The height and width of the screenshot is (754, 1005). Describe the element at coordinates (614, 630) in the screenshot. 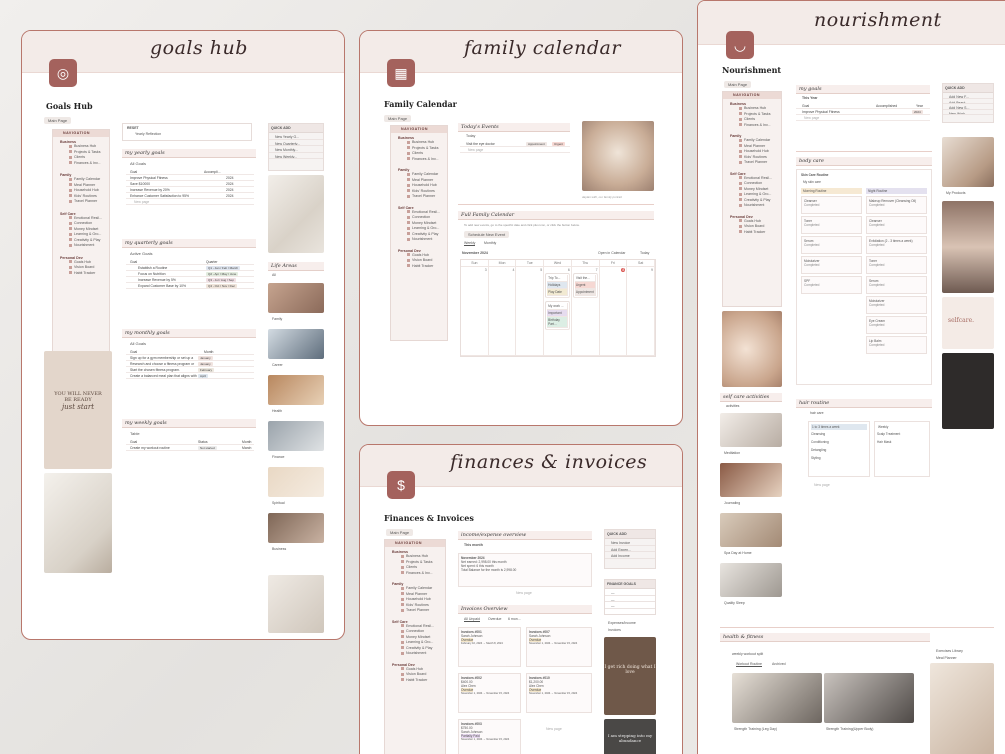

I see `invoices-link: Invoices` at that location.